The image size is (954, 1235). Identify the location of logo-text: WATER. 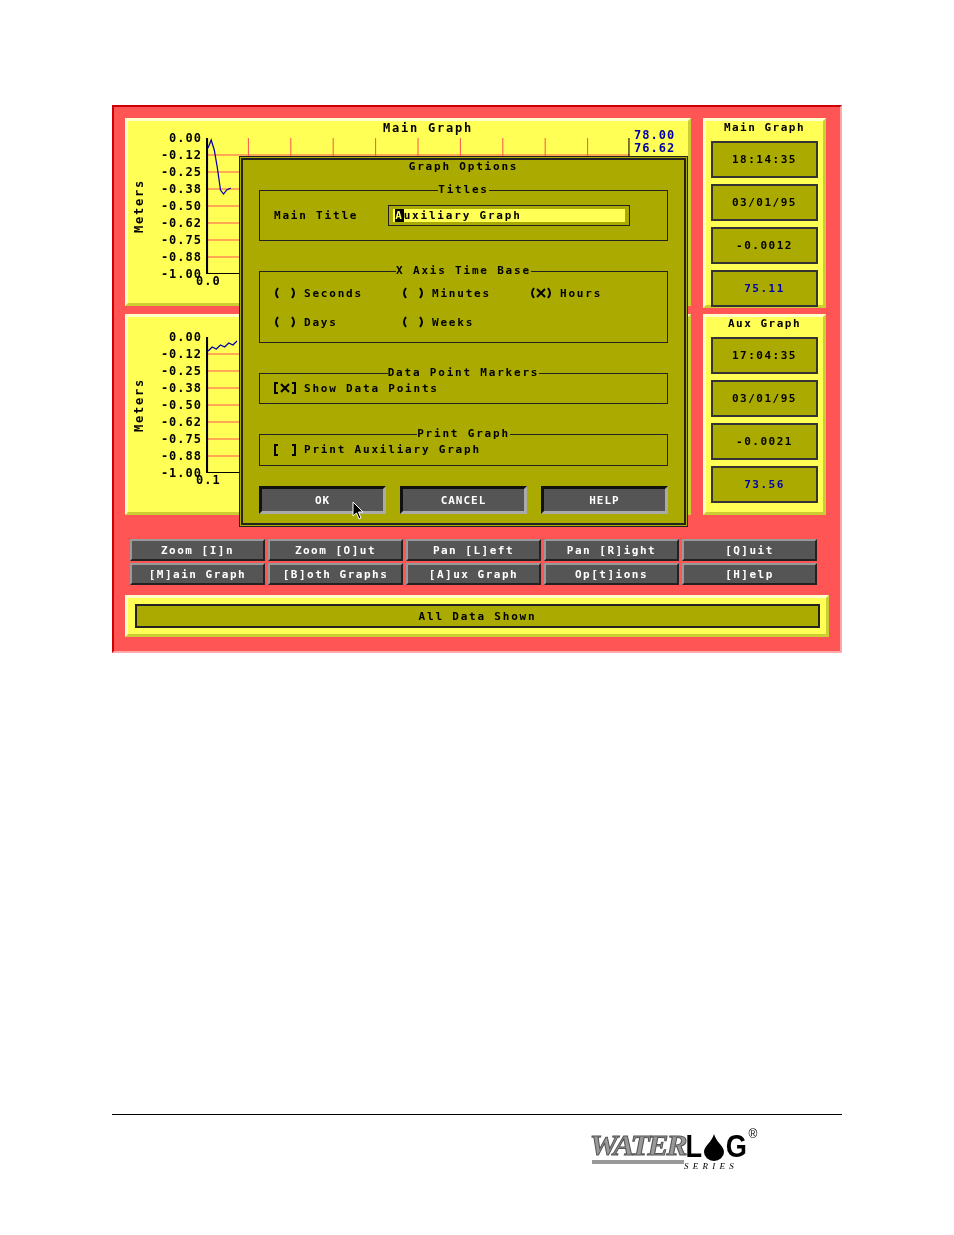
(637, 1145).